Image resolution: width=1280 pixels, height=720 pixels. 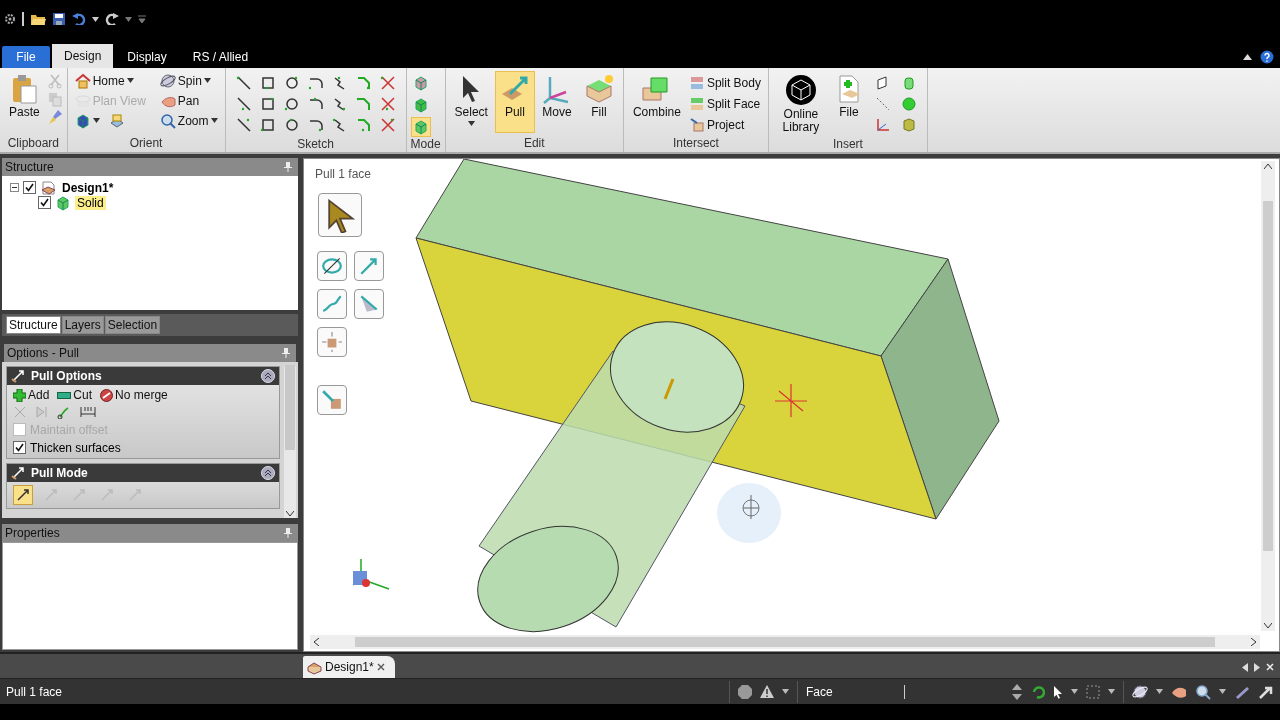 I want to click on tool-button: Combine, so click(x=655, y=102).